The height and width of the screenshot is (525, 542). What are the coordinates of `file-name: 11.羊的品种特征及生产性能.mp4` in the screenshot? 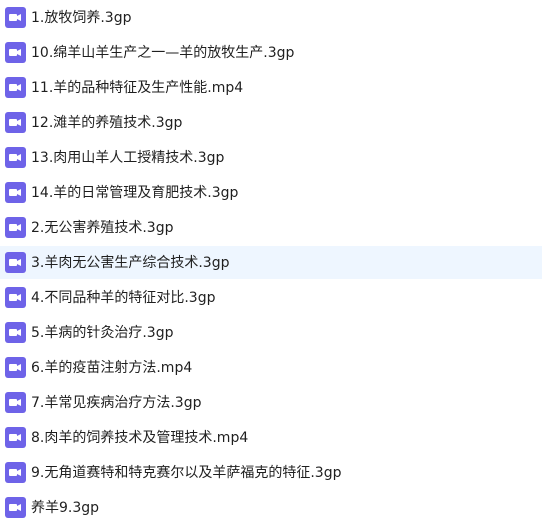 It's located at (137, 87).